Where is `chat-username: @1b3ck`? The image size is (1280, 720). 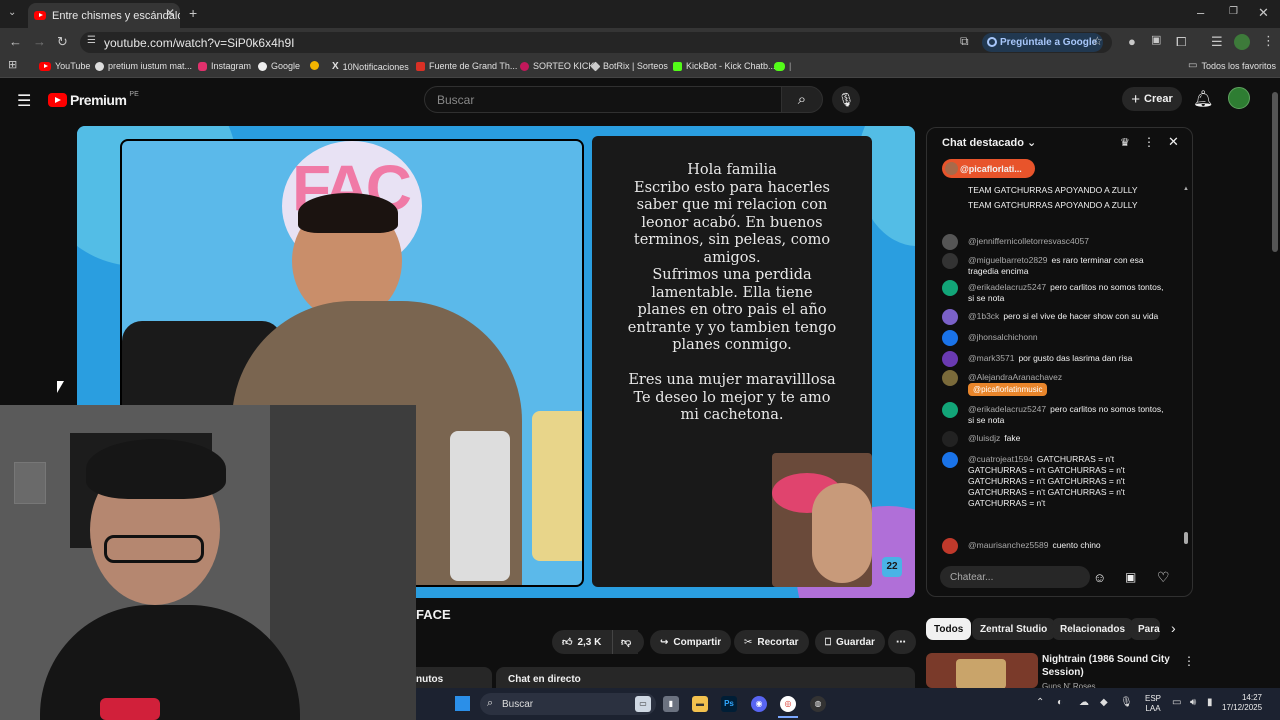
chat-username: @1b3ck is located at coordinates (983, 316).